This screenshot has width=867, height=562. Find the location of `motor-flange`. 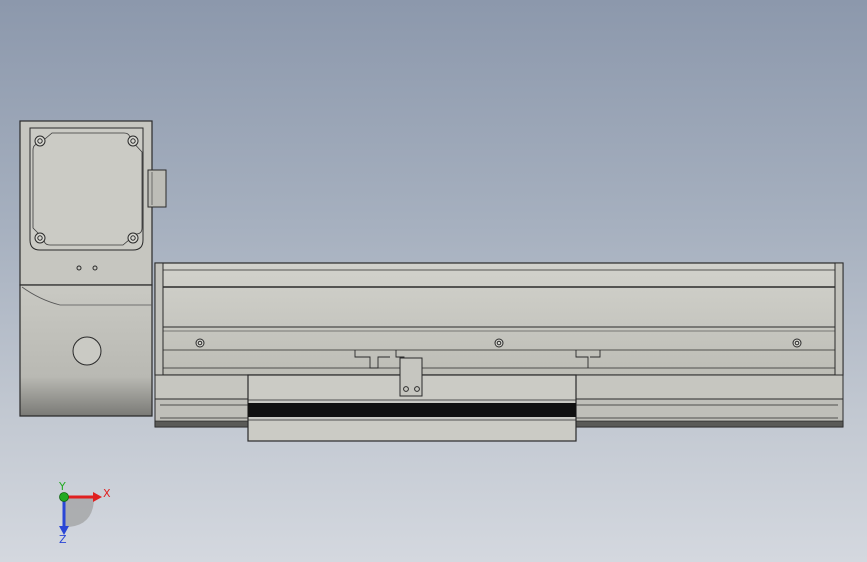

motor-flange is located at coordinates (86, 189).